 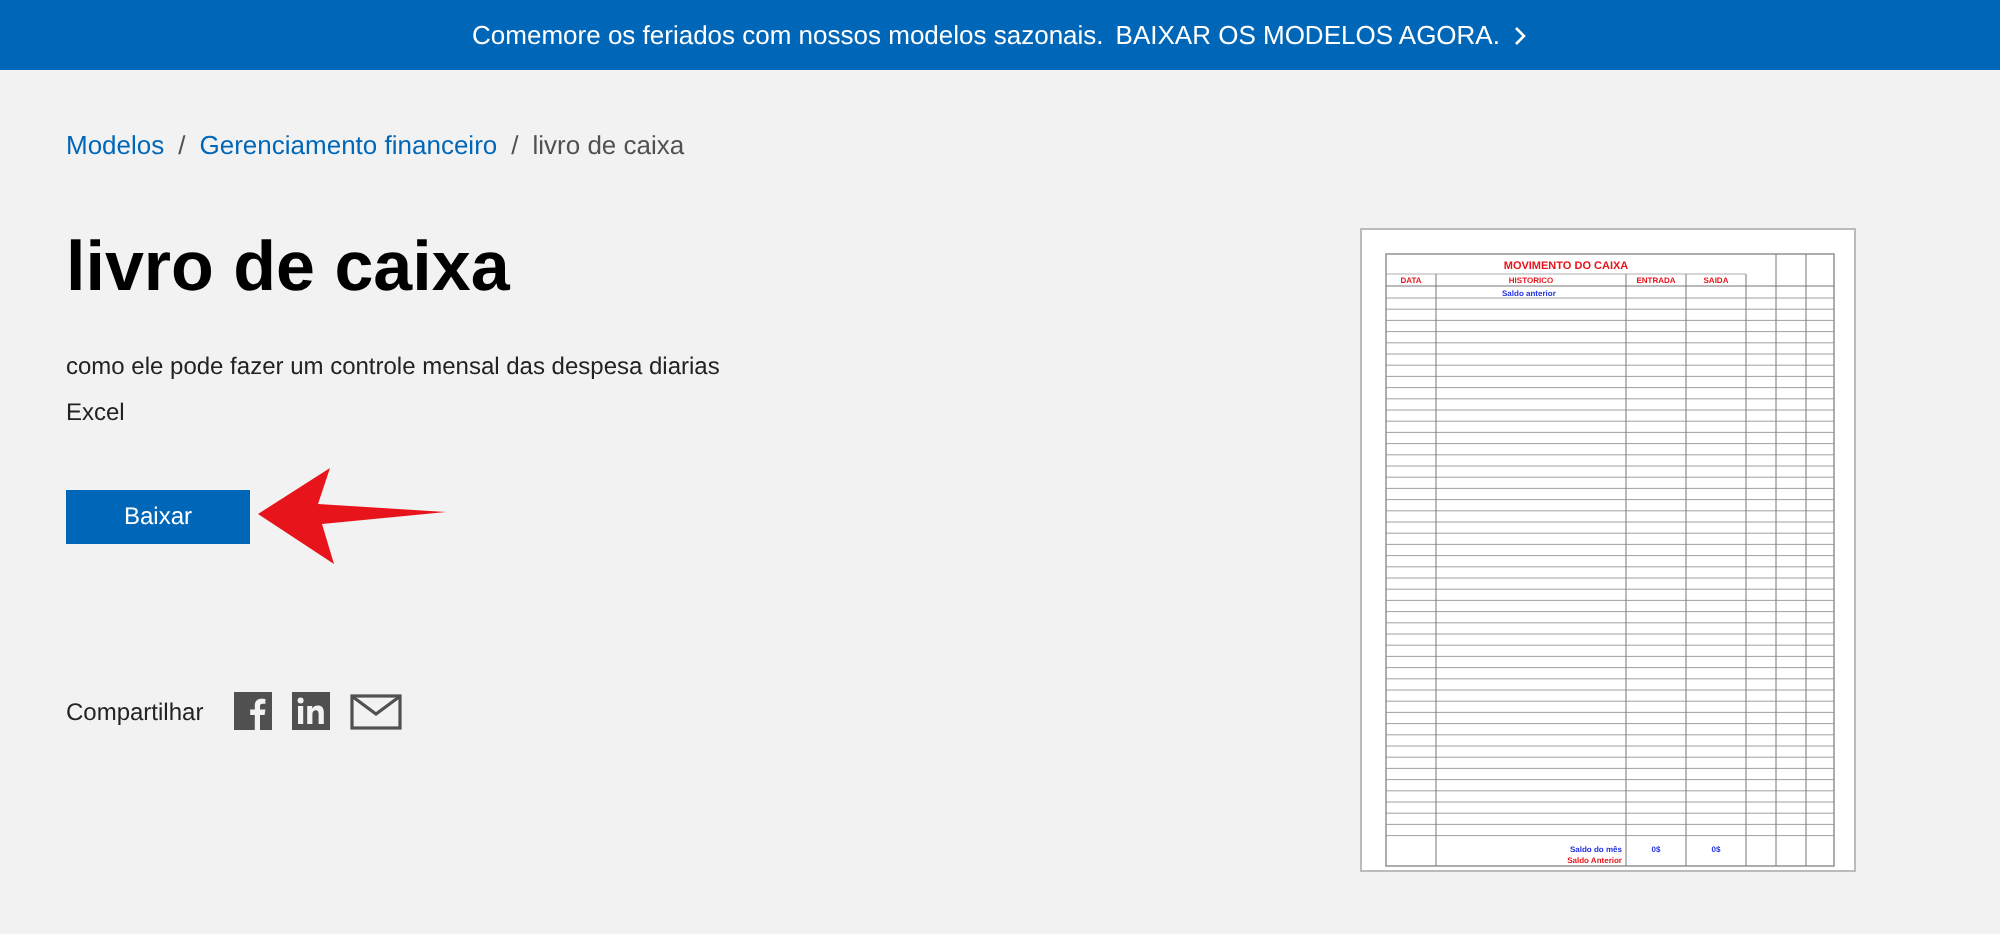 What do you see at coordinates (375, 711) in the screenshot?
I see `email-icon` at bounding box center [375, 711].